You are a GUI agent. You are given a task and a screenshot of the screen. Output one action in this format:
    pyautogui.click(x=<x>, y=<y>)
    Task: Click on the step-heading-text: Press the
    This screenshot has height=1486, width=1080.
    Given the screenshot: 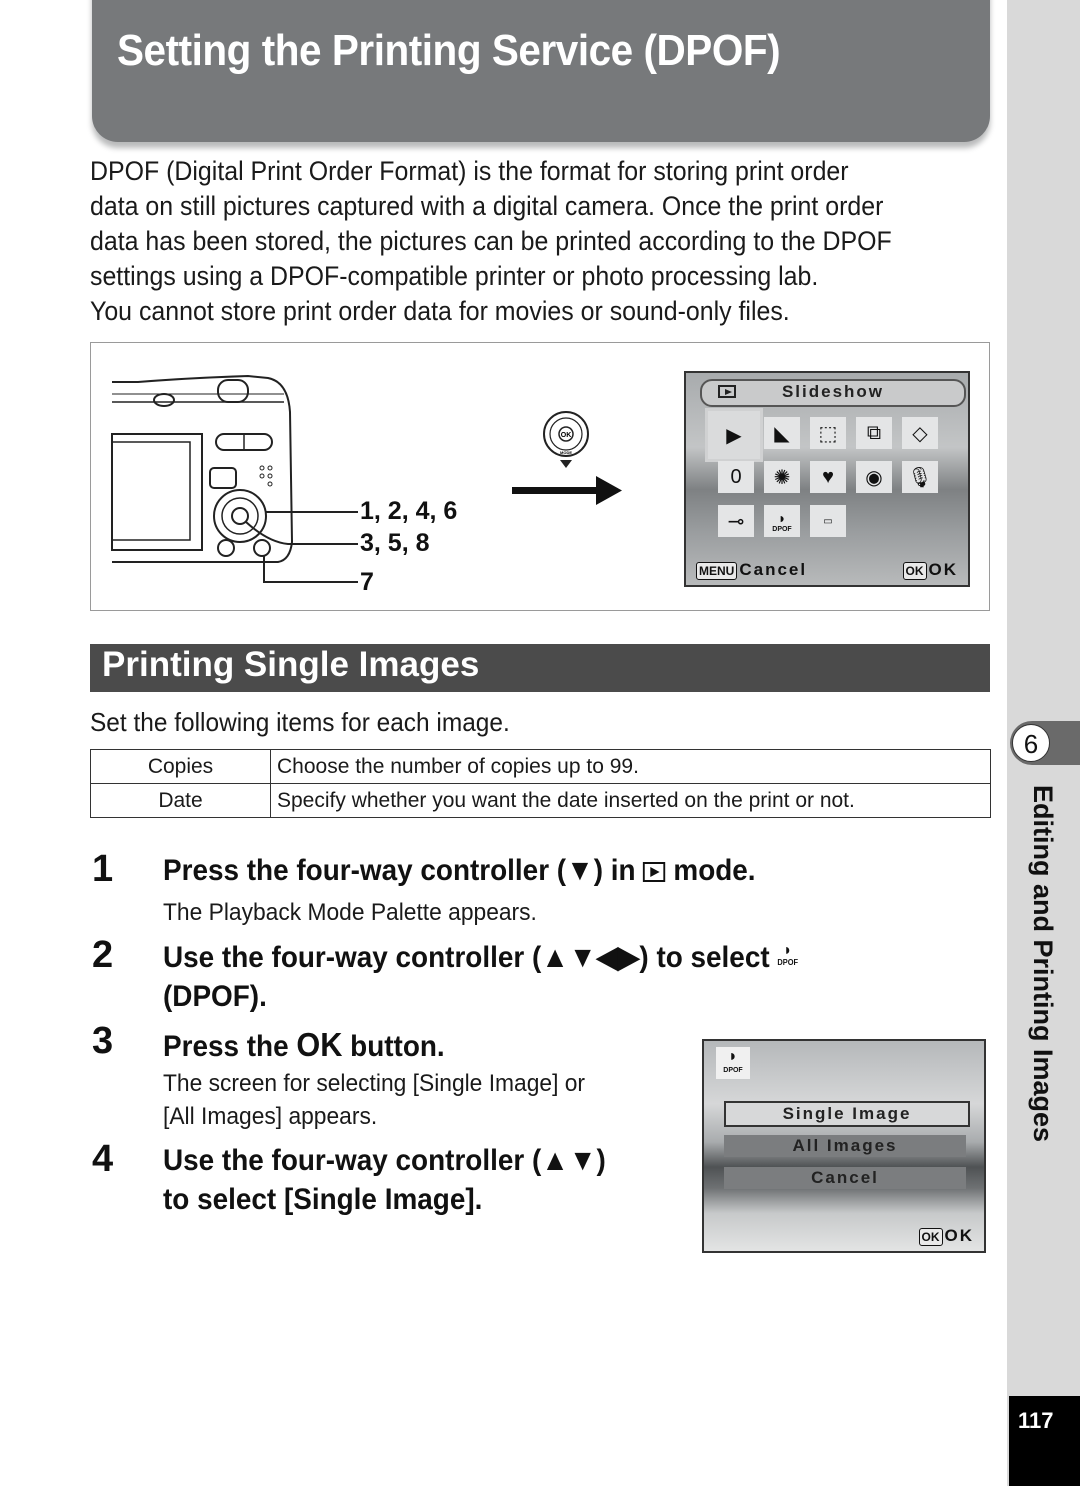 What is the action you would take?
    pyautogui.click(x=226, y=1046)
    